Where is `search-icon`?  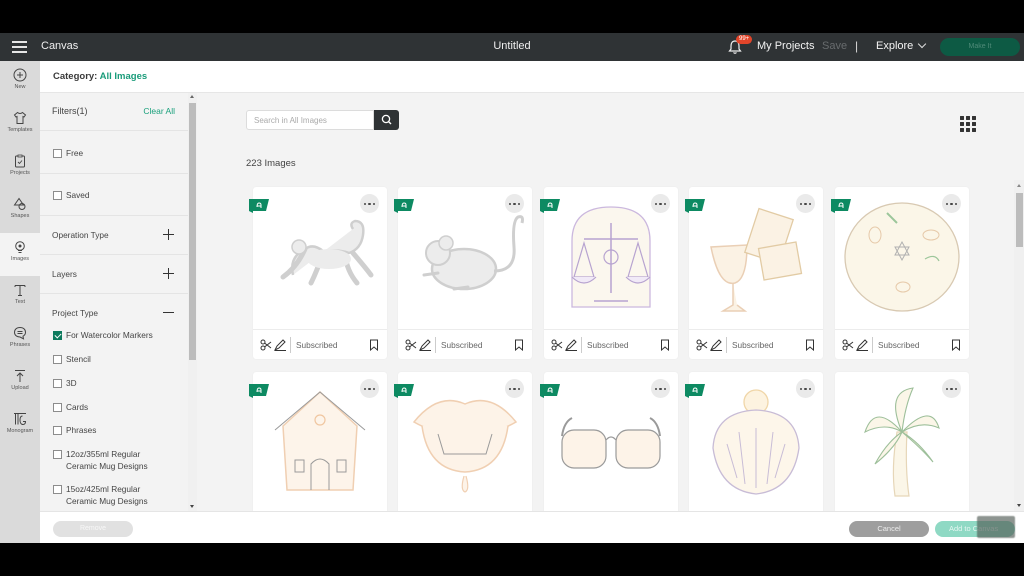 search-icon is located at coordinates (386, 119).